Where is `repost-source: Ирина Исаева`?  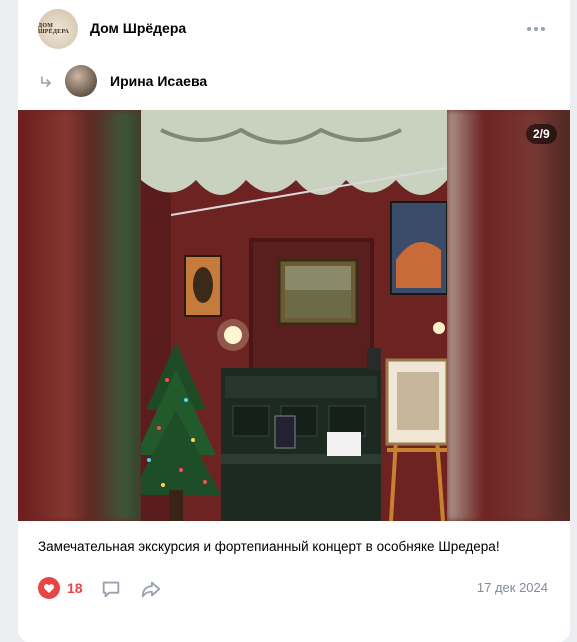
repost-source: Ирина Исаева is located at coordinates (294, 82).